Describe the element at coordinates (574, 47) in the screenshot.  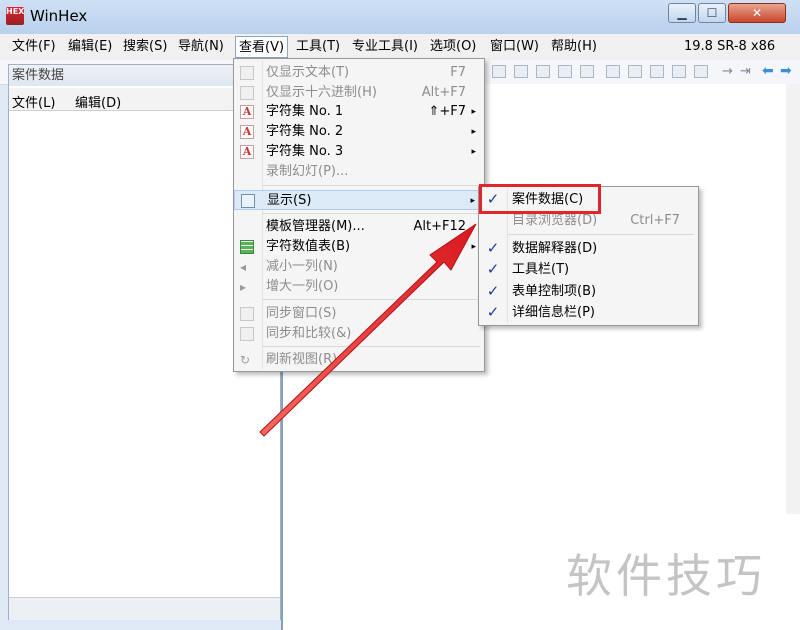
I see `menu-help: 帮助(H)` at that location.